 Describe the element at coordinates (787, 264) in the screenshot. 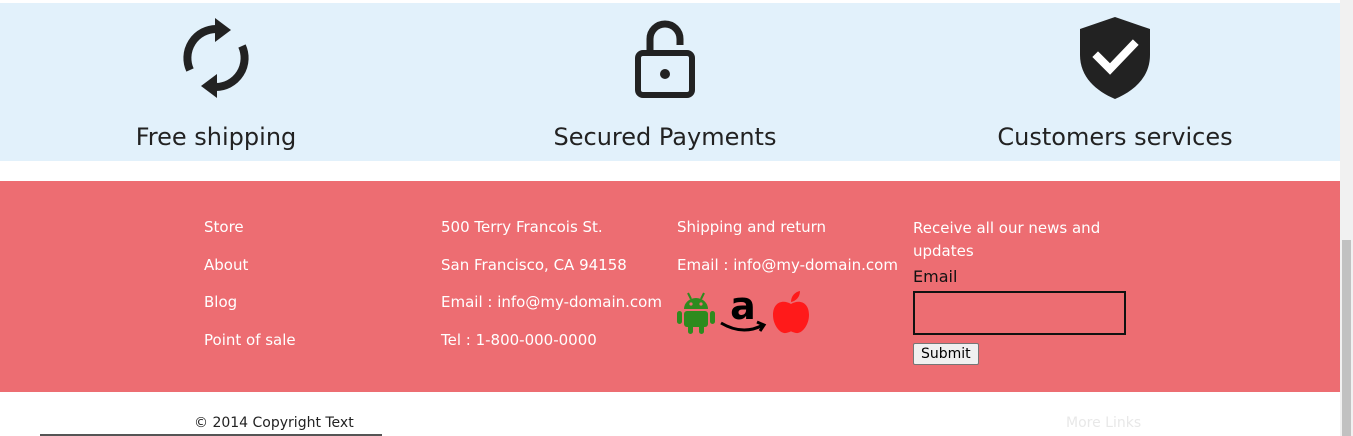

I see `shipping-email: Email : info@my-domain.com` at that location.